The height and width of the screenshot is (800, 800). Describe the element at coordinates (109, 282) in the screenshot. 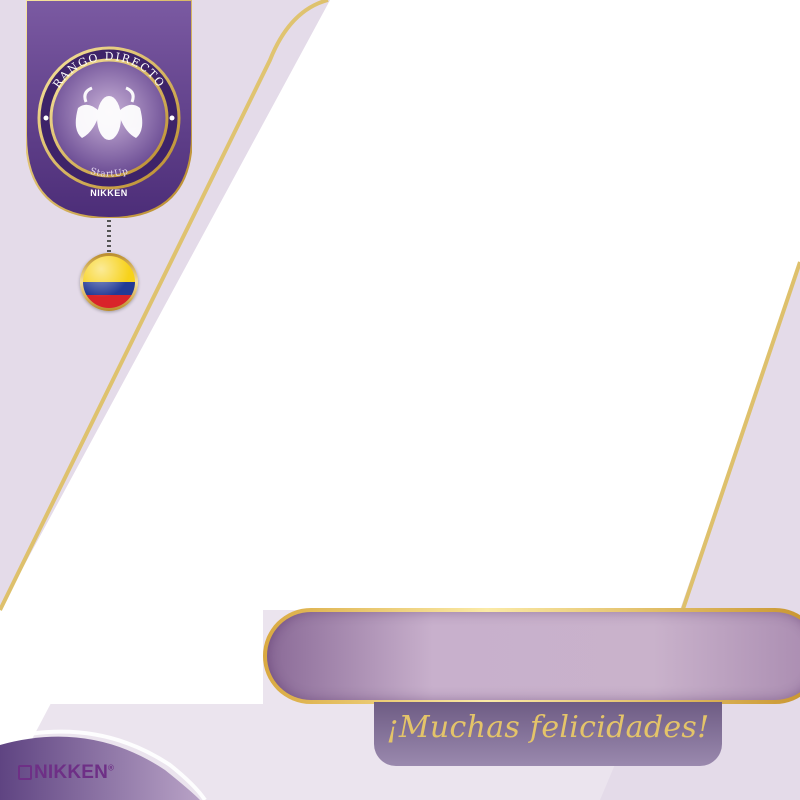

I see `country-flag` at that location.